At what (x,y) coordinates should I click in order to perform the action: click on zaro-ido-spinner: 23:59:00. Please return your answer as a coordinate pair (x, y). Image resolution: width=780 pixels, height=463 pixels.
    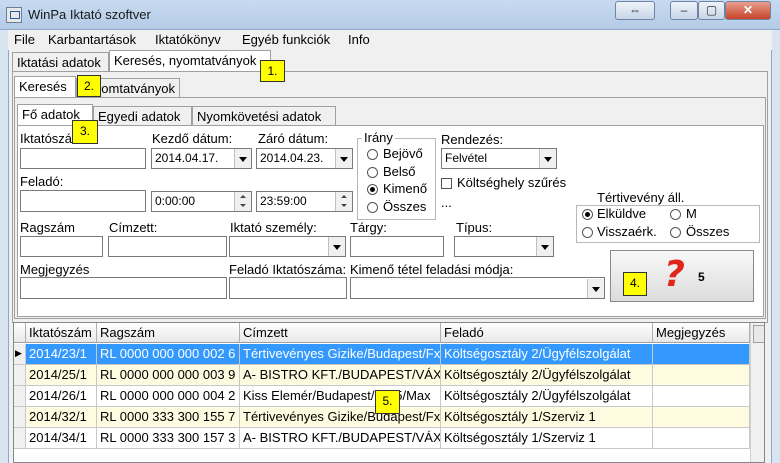
    Looking at the image, I should click on (304, 201).